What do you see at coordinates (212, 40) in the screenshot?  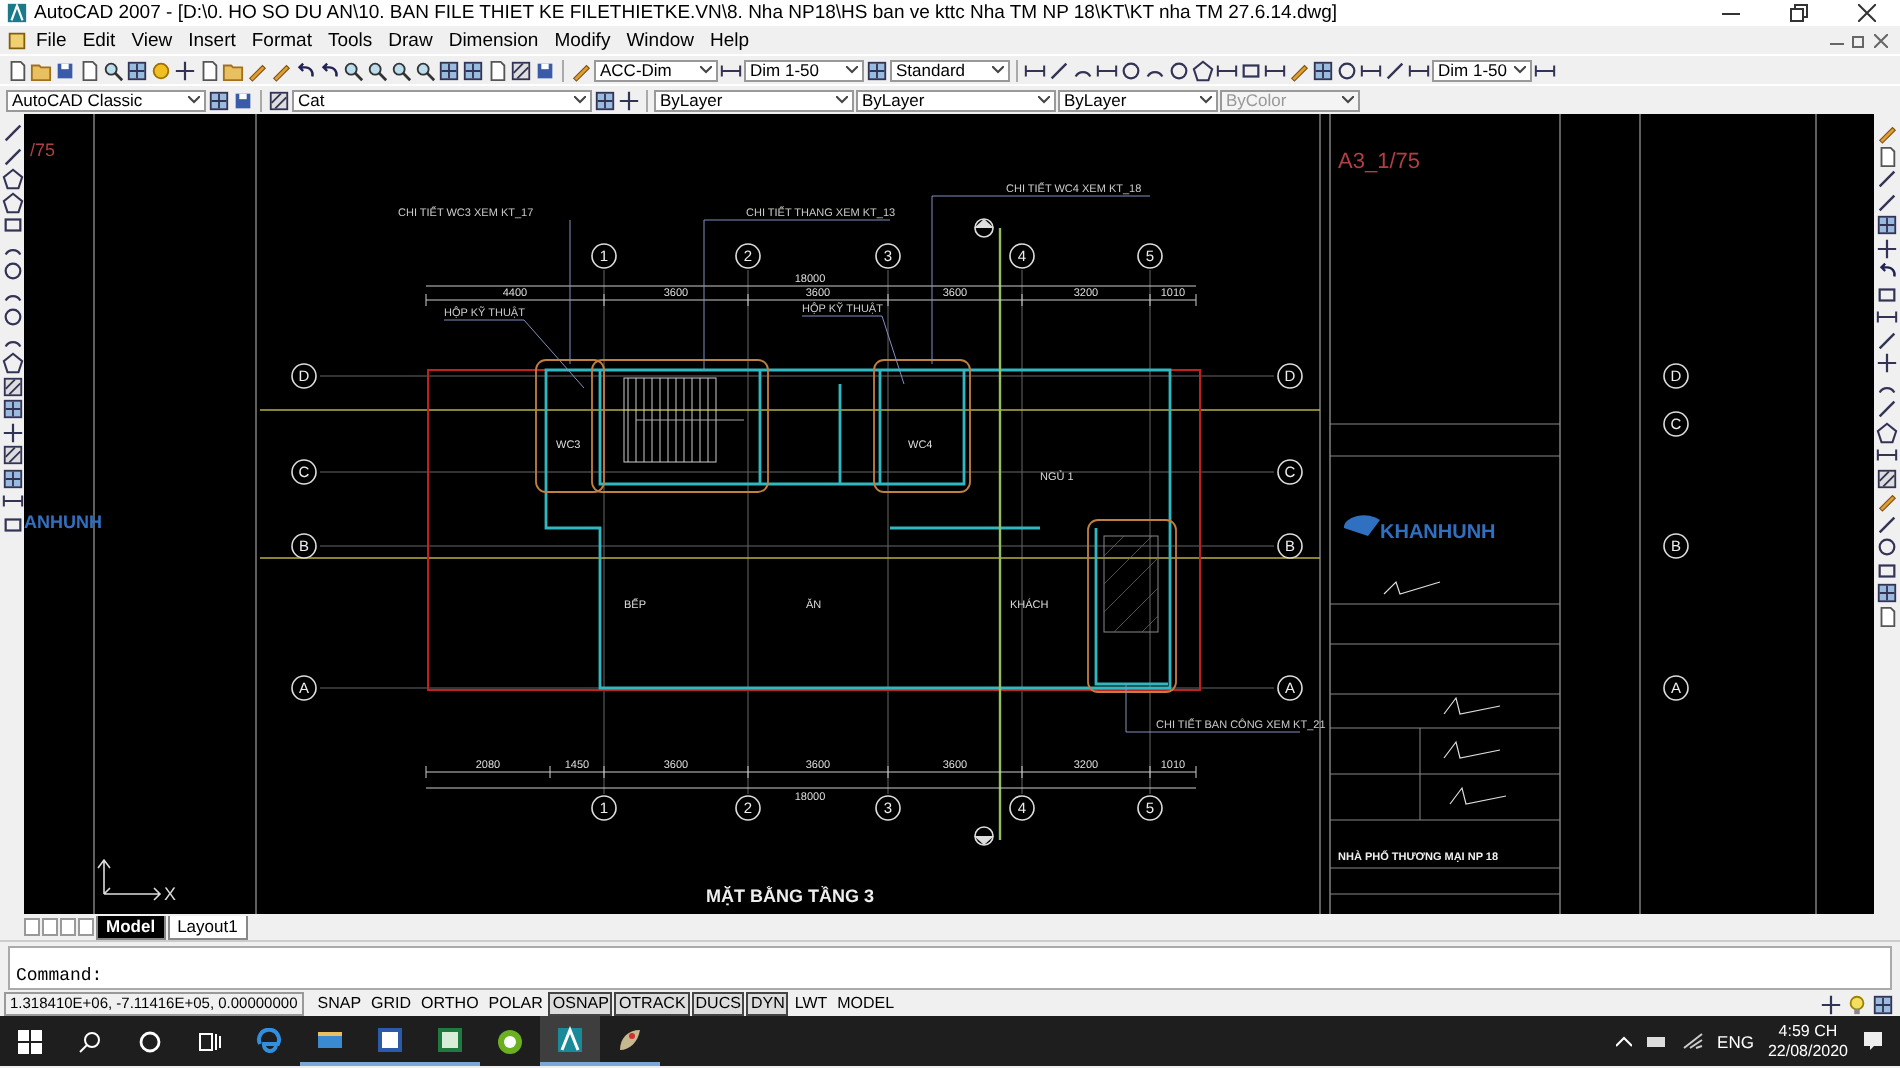 I see `menu-item: Insert` at bounding box center [212, 40].